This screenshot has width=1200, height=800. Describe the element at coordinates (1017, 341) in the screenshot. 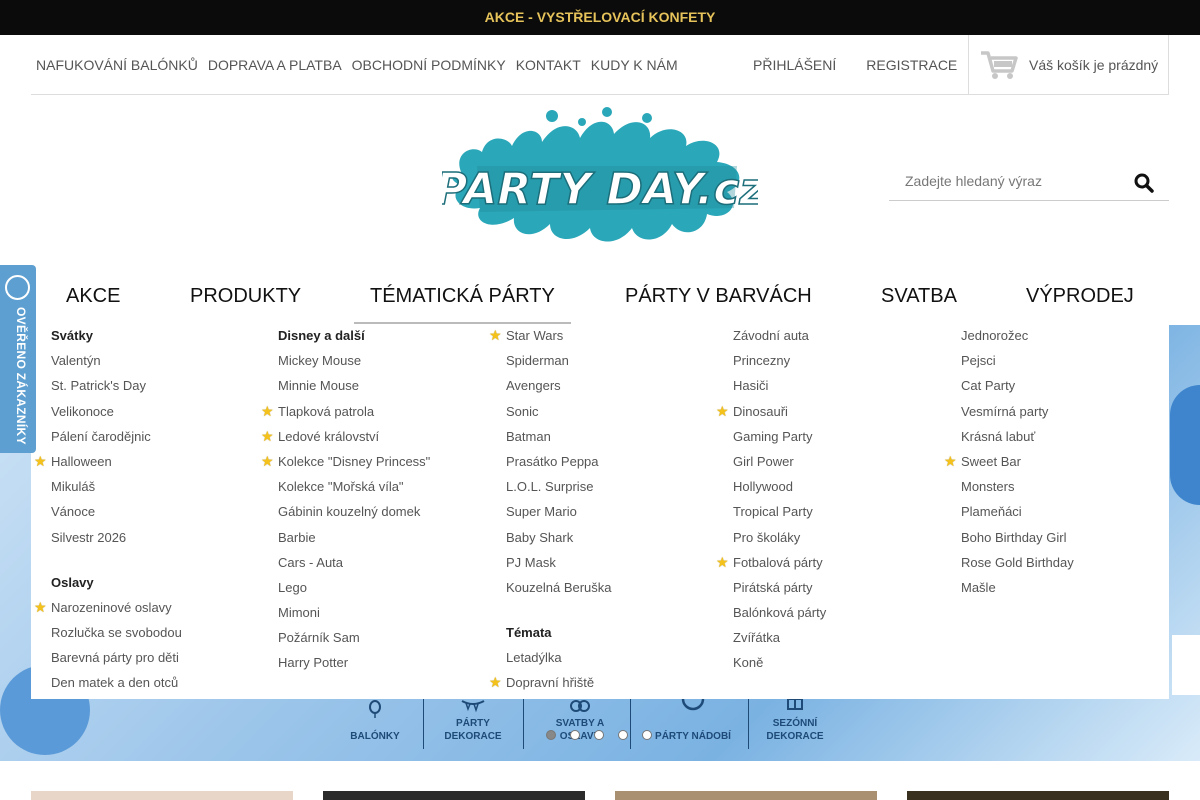

I see `menu-item: Jednorožec` at that location.